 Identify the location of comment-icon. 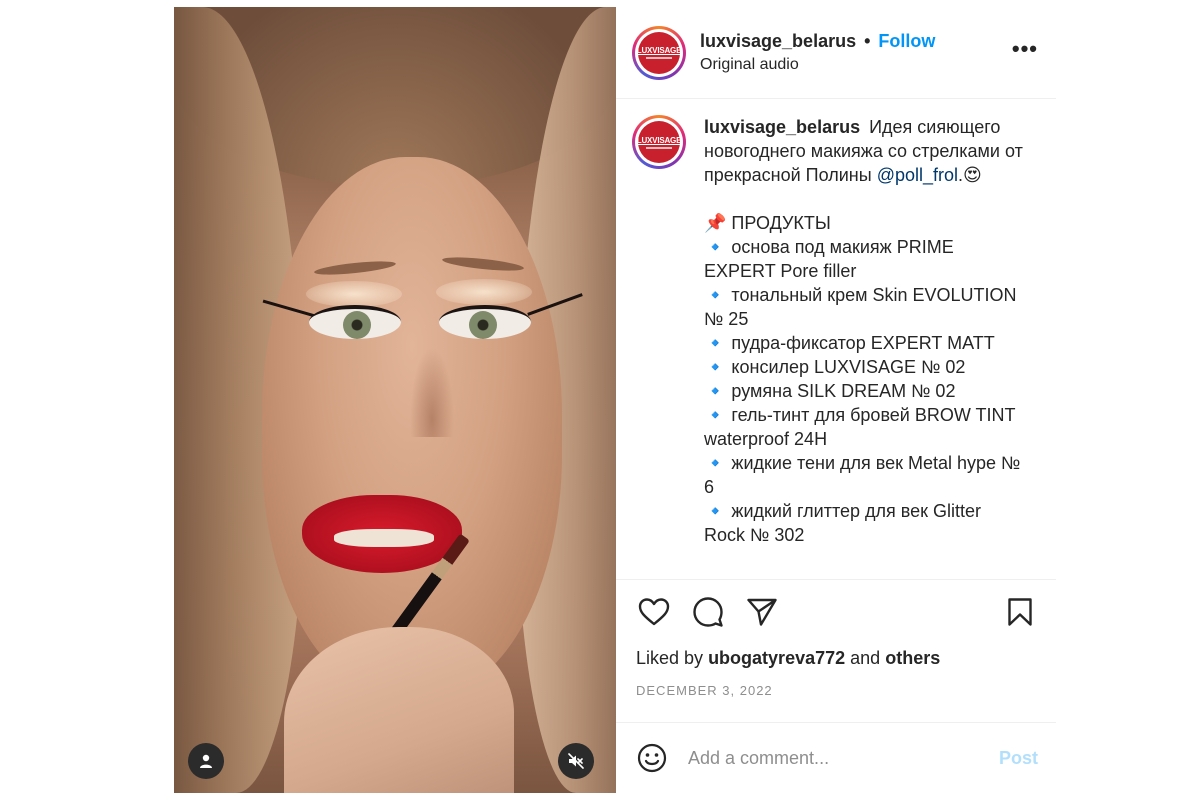
(708, 612).